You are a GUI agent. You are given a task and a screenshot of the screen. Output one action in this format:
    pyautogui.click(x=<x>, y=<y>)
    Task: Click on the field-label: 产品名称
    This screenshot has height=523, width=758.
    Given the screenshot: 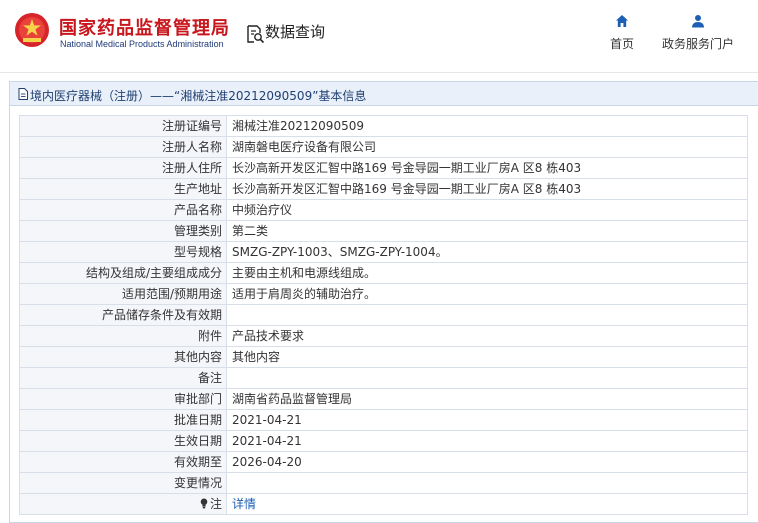 What is the action you would take?
    pyautogui.click(x=123, y=210)
    